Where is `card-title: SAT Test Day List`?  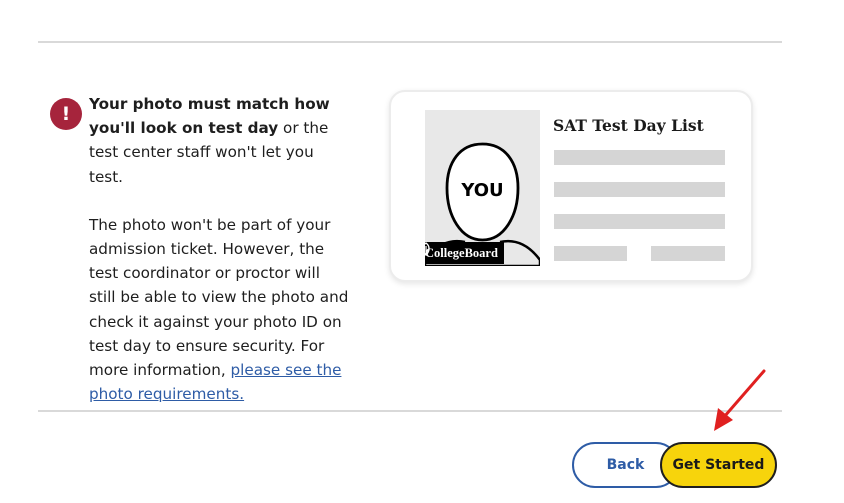 card-title: SAT Test Day List is located at coordinates (628, 125).